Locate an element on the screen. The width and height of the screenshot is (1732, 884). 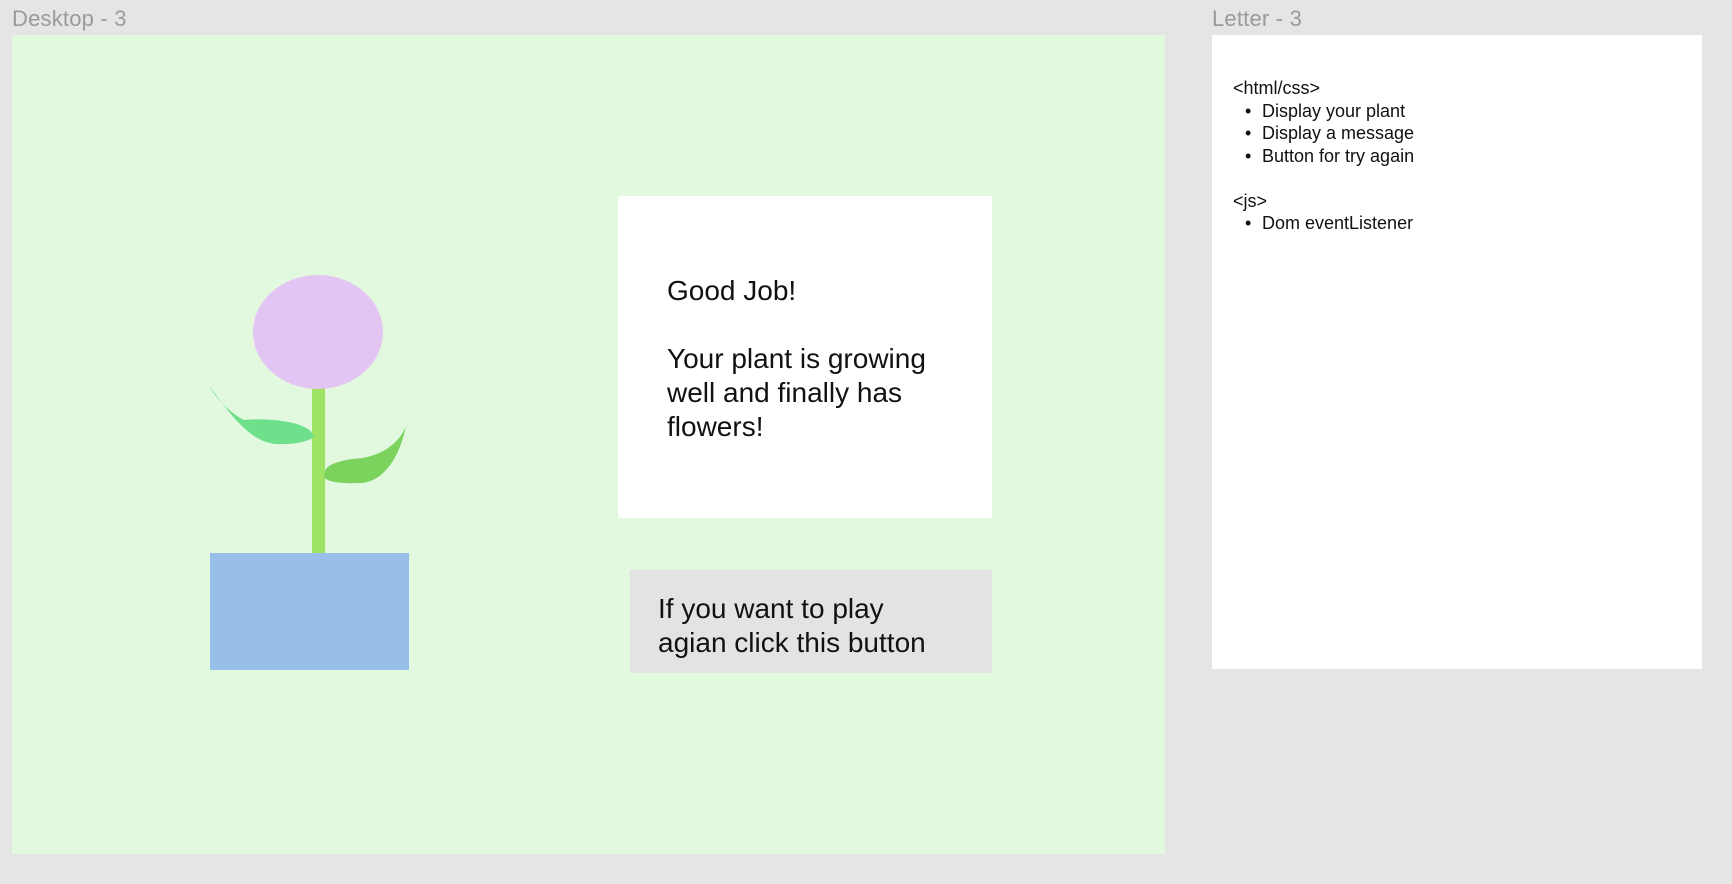
list-item: • Display your plant is located at coordinates (1457, 111).